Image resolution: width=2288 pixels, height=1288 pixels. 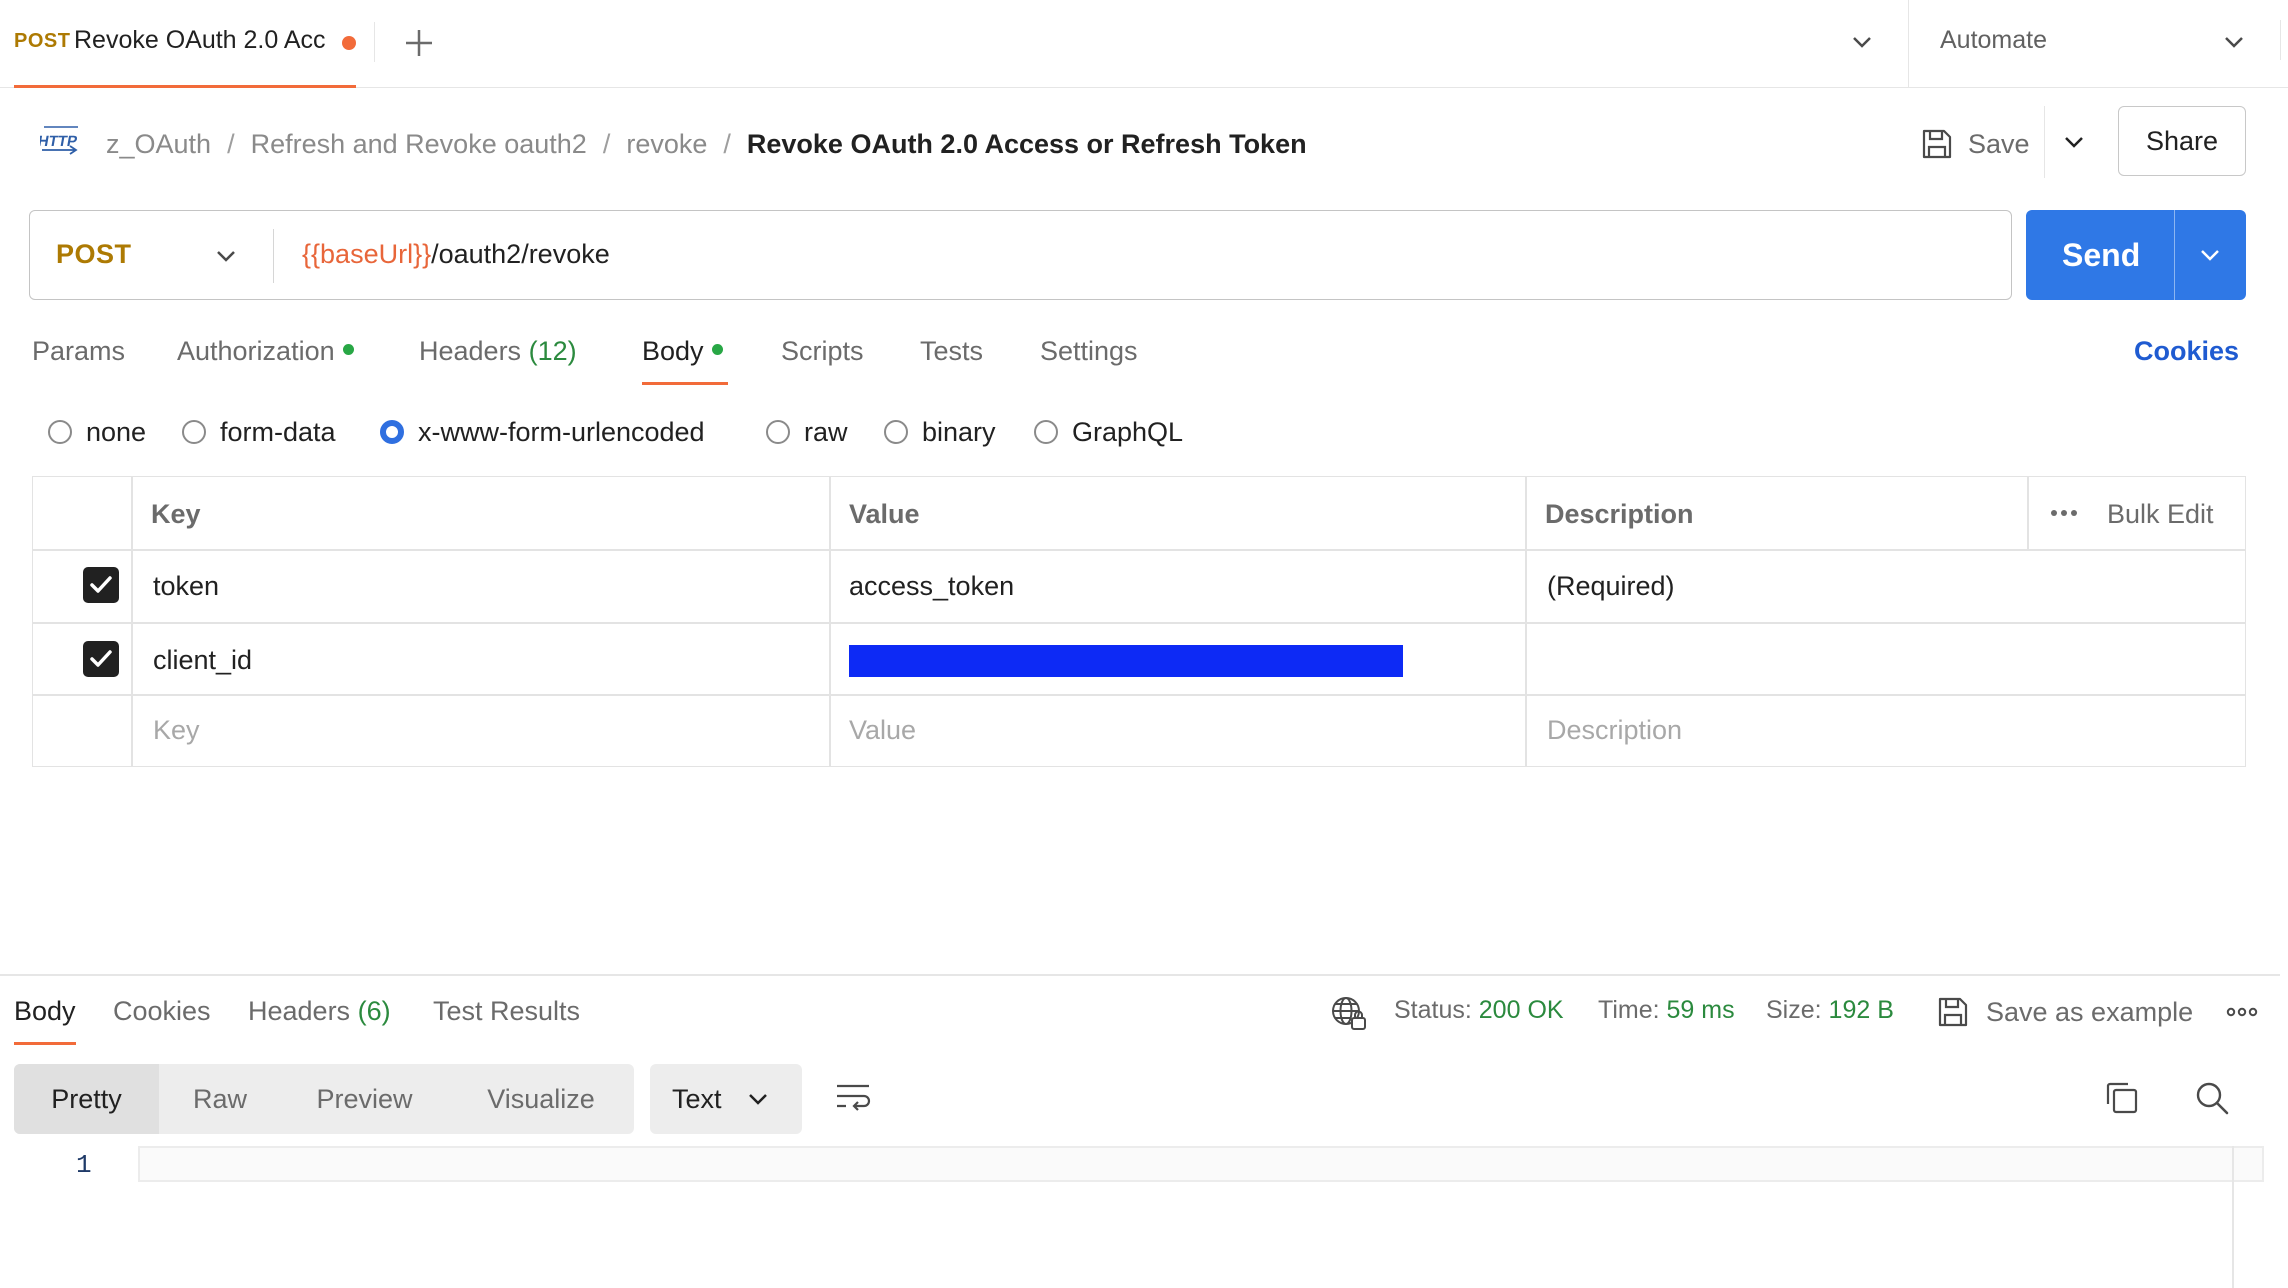 I want to click on body-type-urlencoded: x-www-form-urlencoded, so click(x=542, y=432).